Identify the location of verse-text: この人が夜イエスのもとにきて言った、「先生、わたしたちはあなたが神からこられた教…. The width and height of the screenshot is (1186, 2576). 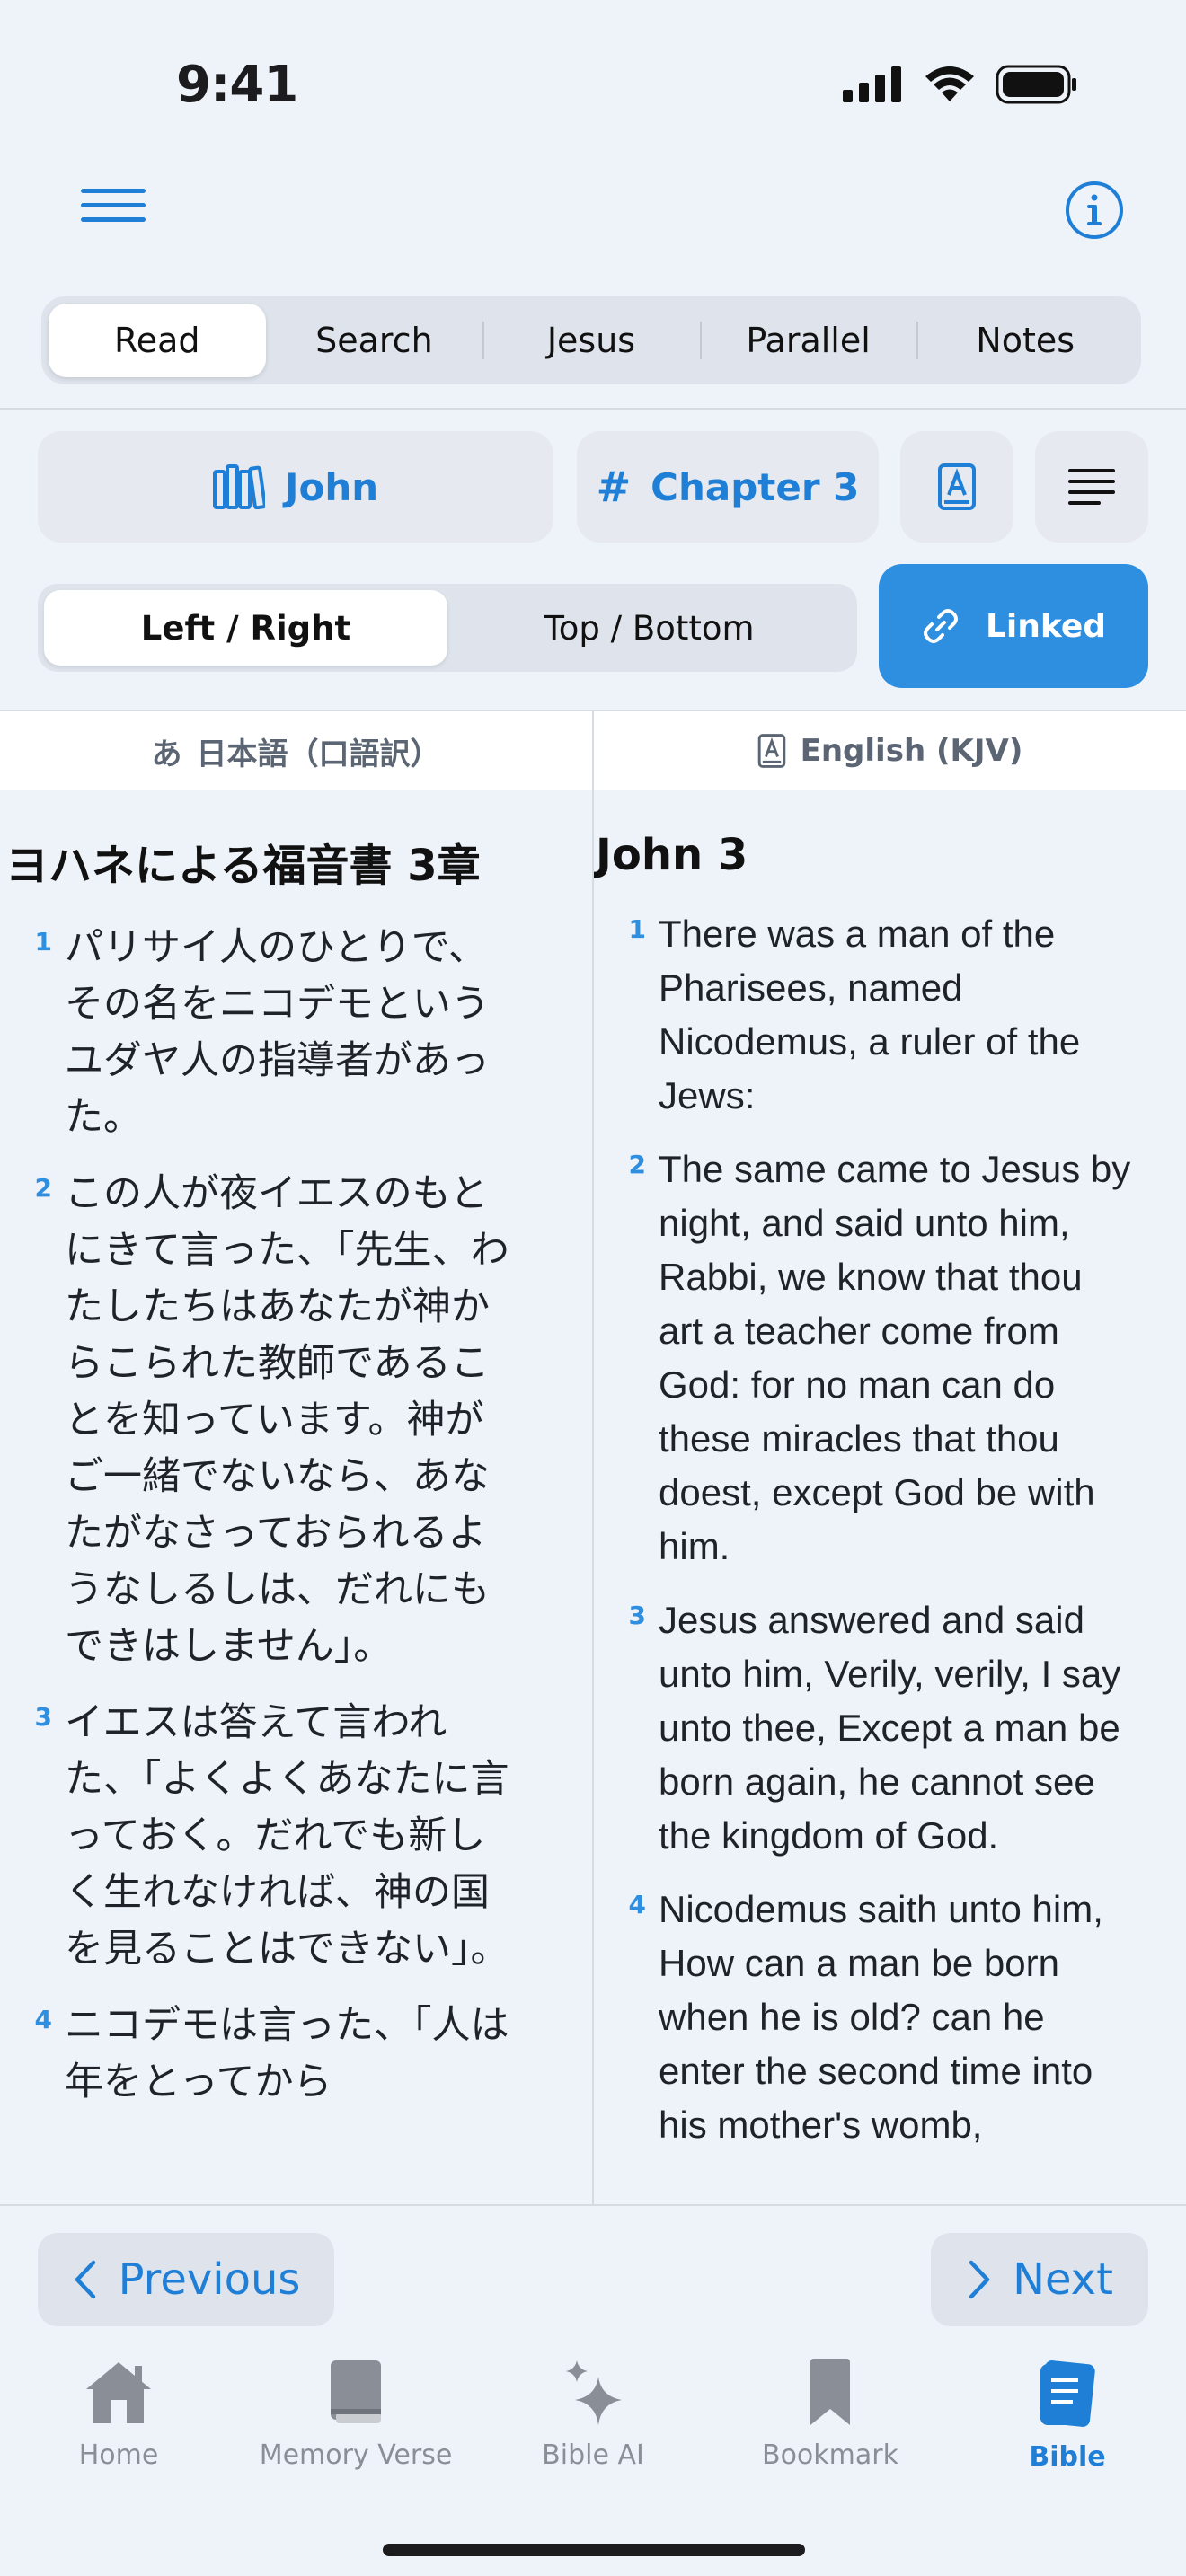
(287, 1420).